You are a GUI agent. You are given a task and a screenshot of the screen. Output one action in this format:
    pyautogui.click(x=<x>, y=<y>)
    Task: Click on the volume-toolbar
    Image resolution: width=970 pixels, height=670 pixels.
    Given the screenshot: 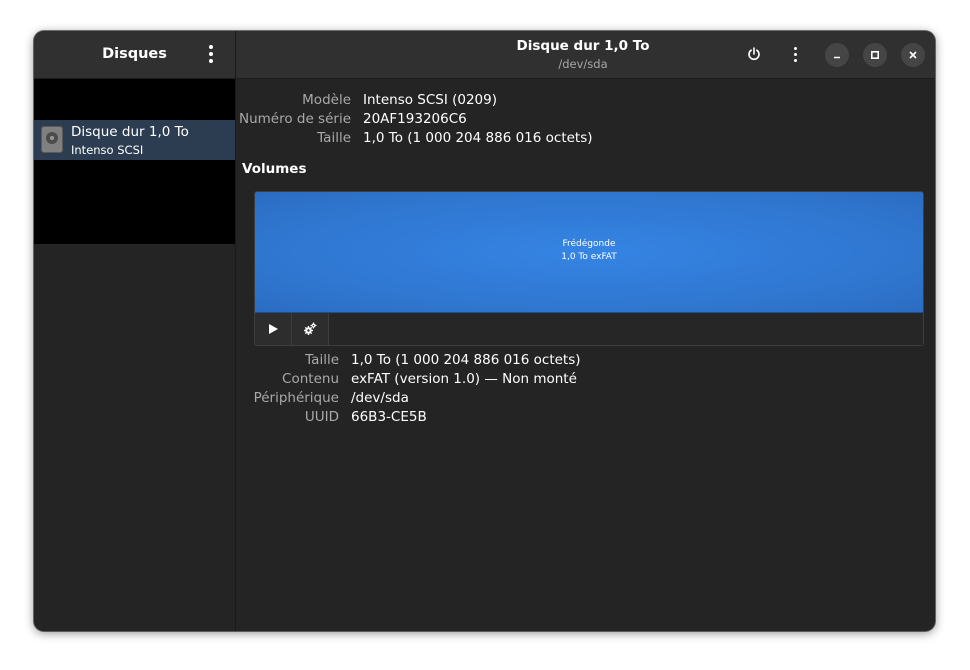 What is the action you would take?
    pyautogui.click(x=589, y=329)
    